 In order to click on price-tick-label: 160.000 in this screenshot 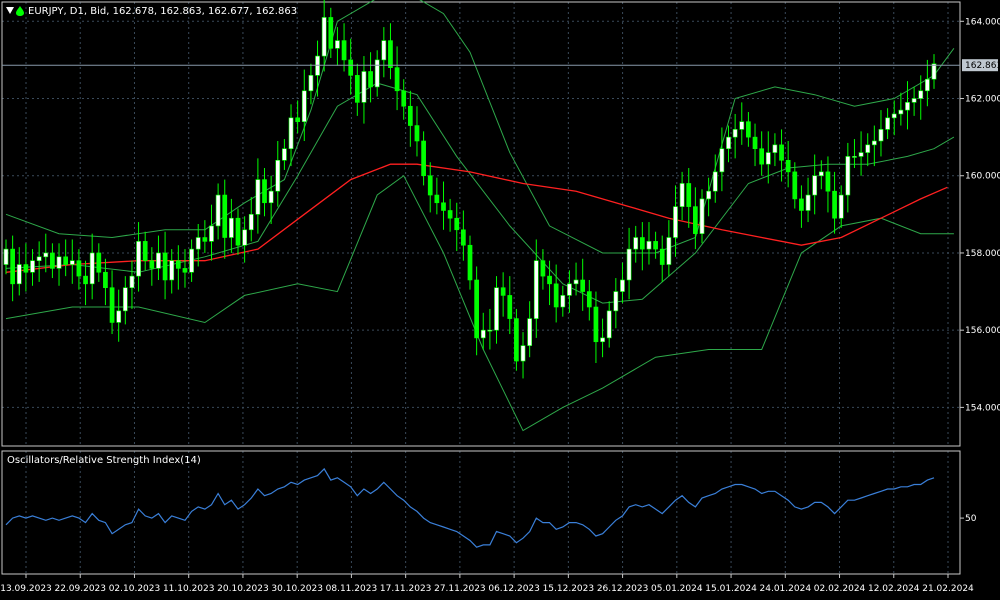, I will do `click(982, 177)`.